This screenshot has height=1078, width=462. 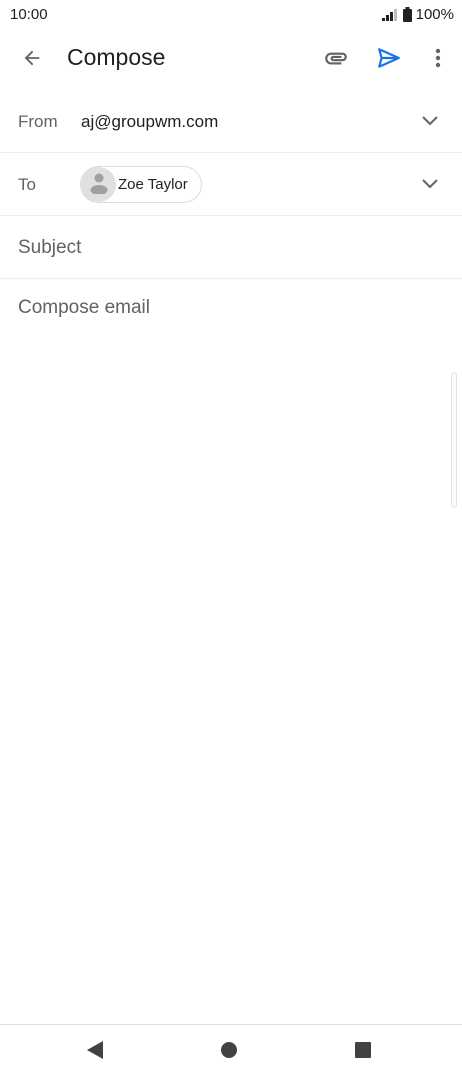 What do you see at coordinates (49, 248) in the screenshot?
I see `subject-input: Subject` at bounding box center [49, 248].